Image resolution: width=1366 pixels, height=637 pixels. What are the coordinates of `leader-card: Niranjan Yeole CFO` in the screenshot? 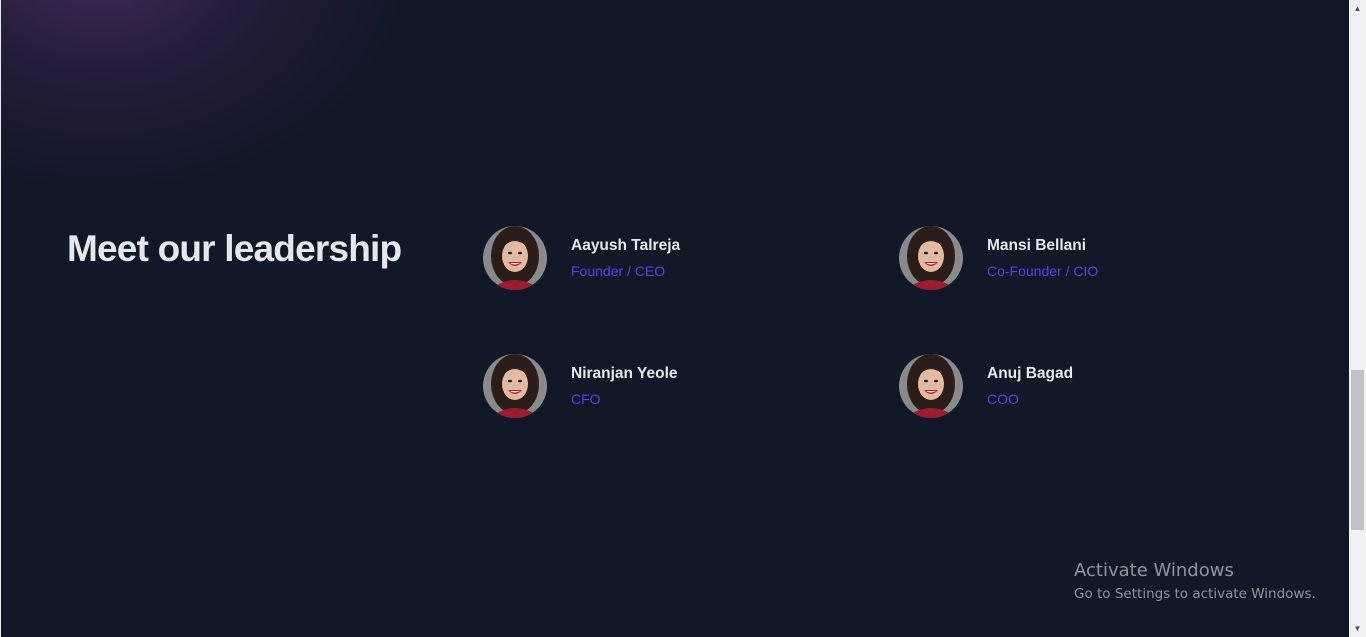 It's located at (673, 387).